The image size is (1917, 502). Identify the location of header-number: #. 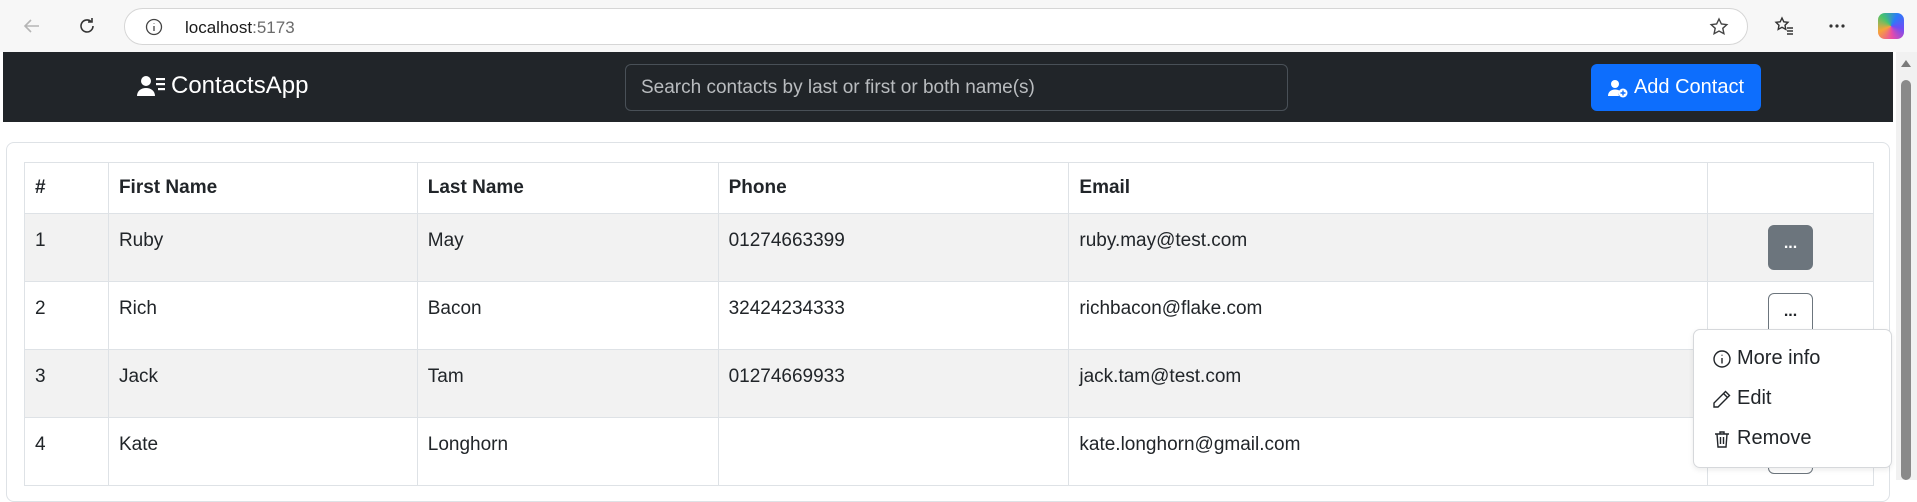
(66, 188).